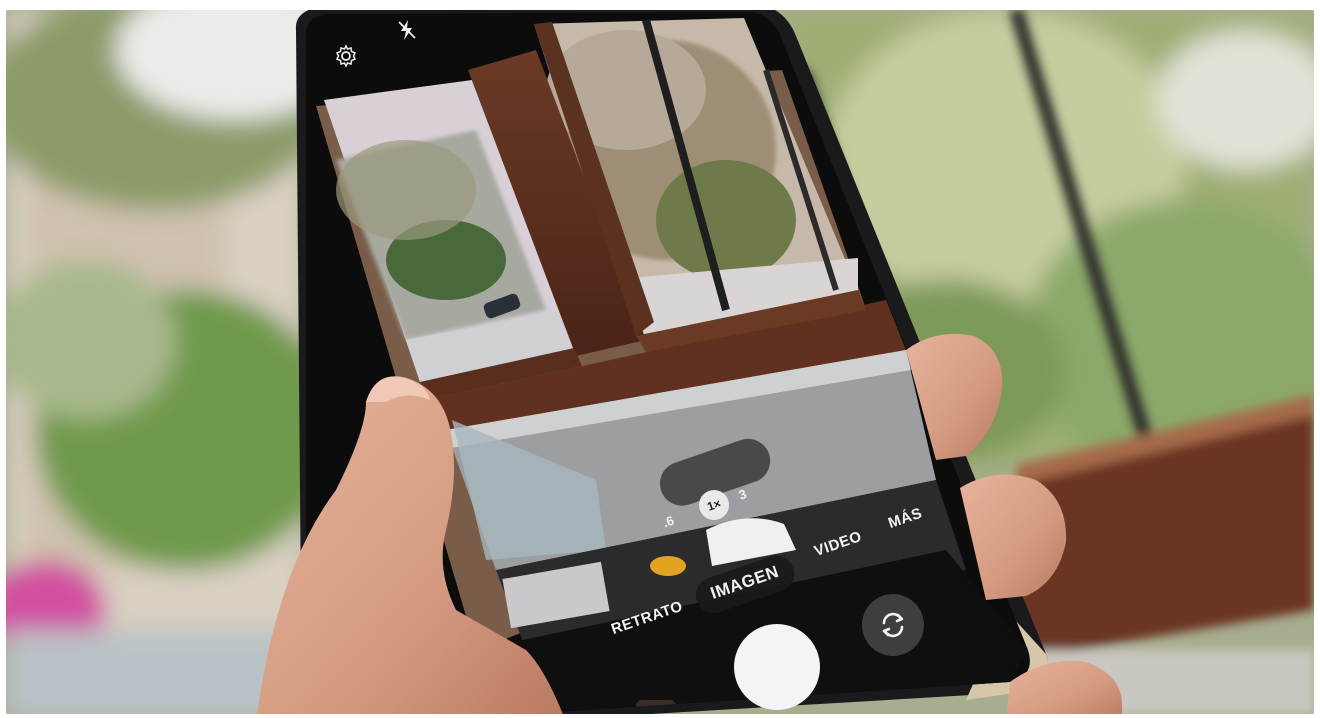  I want to click on shutter-button, so click(777, 667).